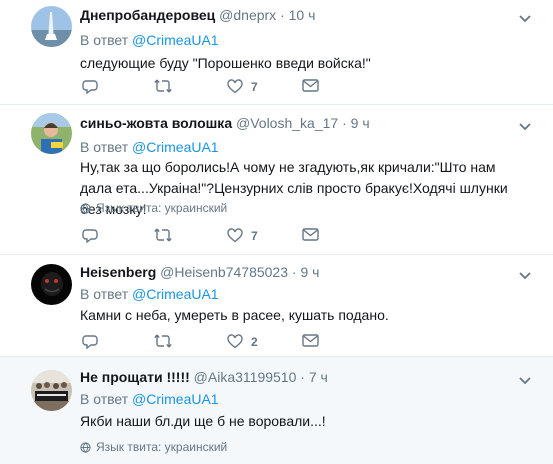  I want to click on user-handle: @dneprx, so click(247, 15).